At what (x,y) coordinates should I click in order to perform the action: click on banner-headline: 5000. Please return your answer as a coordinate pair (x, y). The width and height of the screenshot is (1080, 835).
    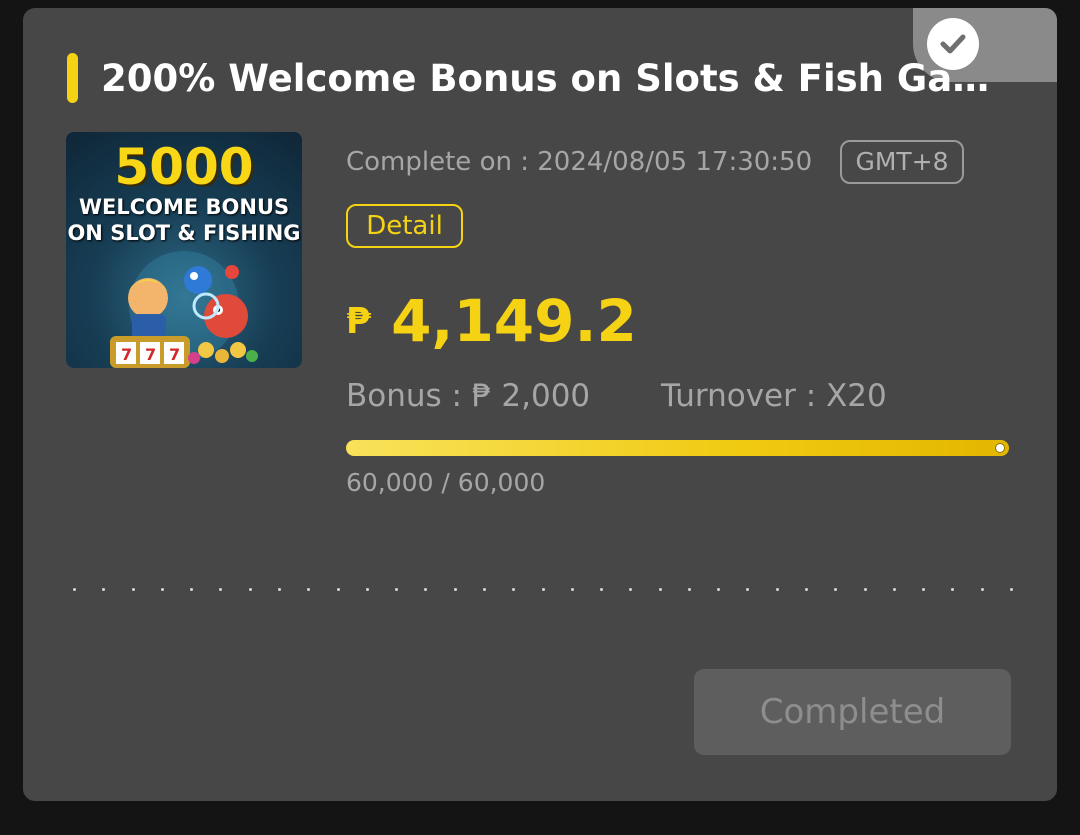
    Looking at the image, I should click on (184, 167).